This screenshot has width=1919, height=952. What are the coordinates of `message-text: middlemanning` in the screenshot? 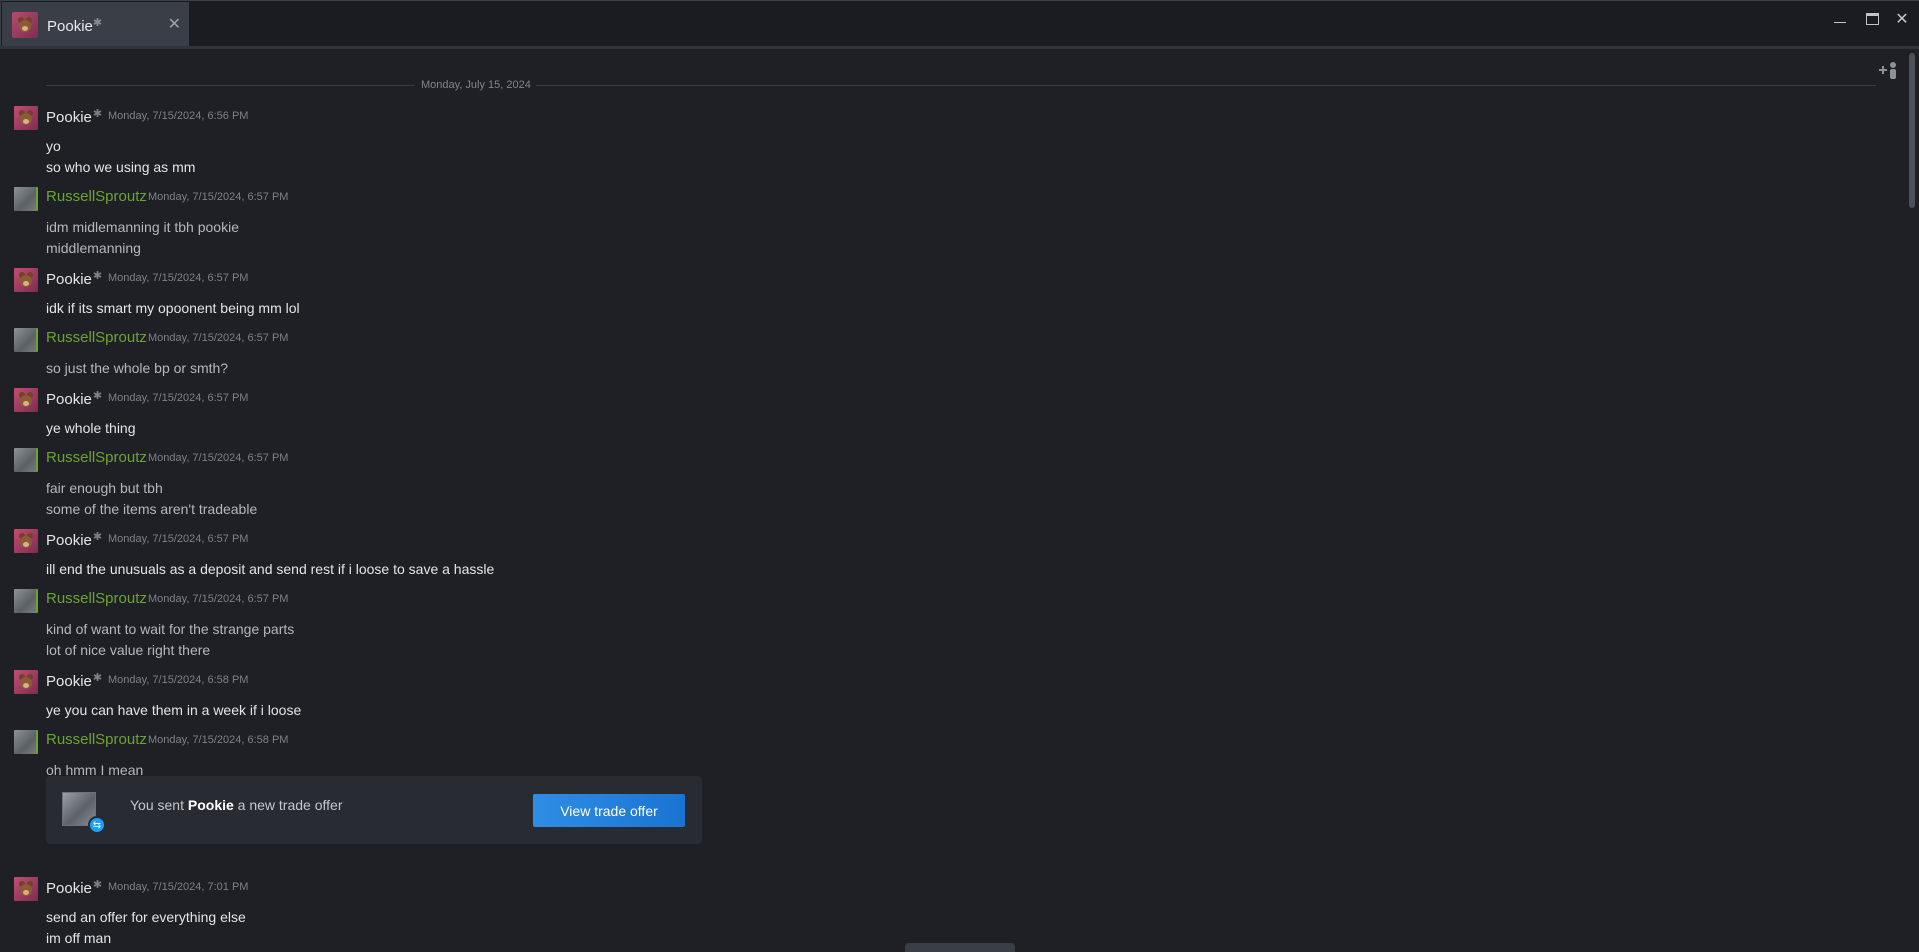 It's located at (93, 248).